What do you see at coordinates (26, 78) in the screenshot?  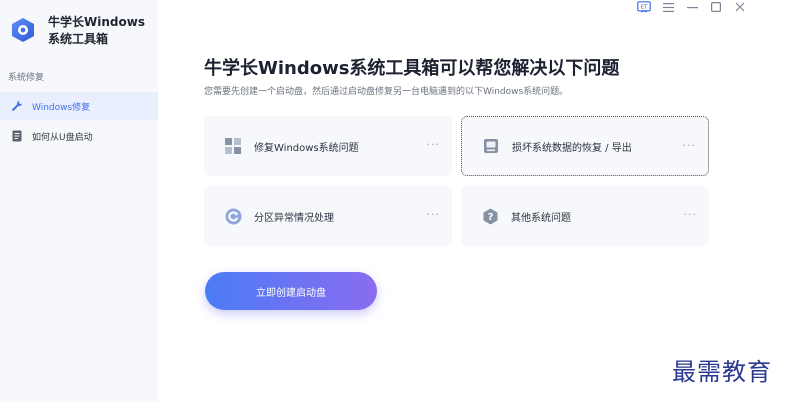 I see `sidebar-section-label: 系统修复` at bounding box center [26, 78].